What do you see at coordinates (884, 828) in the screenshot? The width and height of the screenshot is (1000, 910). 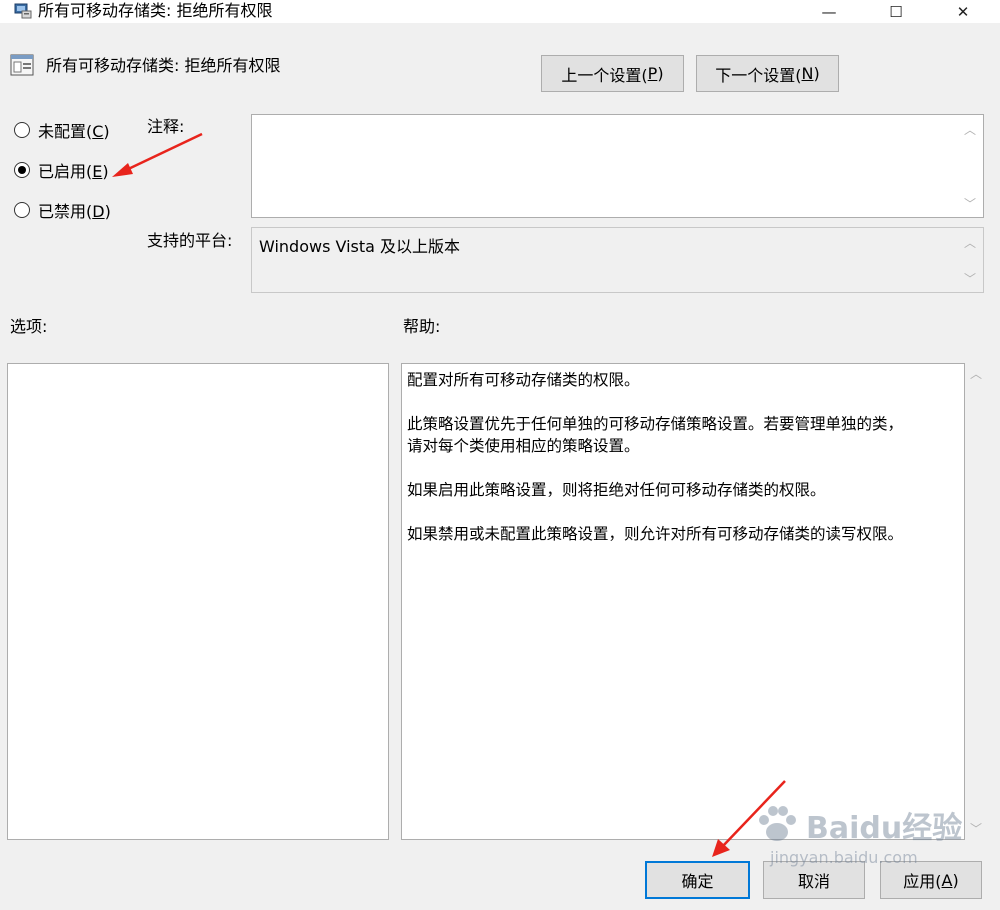 I see `watermark-brand: Baidu经验` at bounding box center [884, 828].